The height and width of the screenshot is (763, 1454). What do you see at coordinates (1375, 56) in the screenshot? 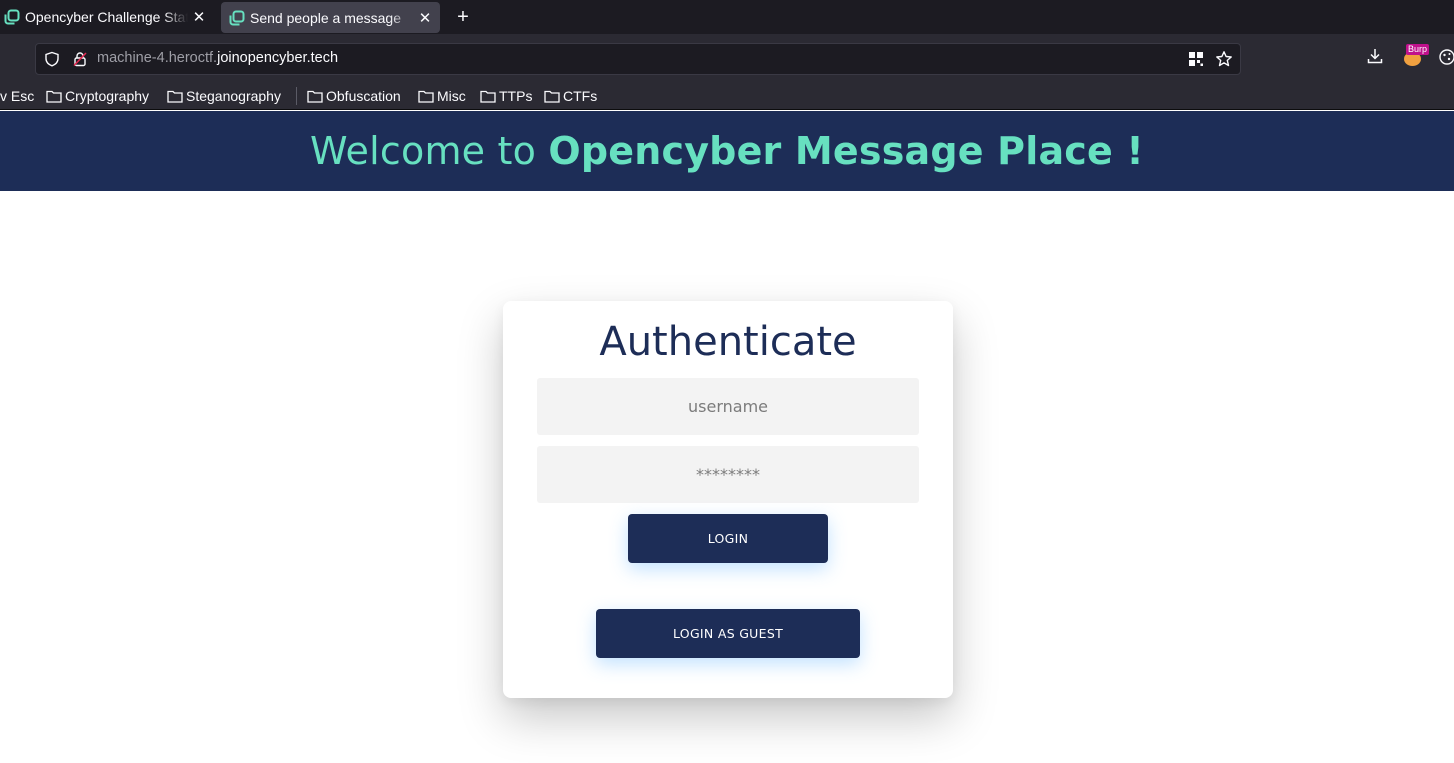
I see `download-icon` at bounding box center [1375, 56].